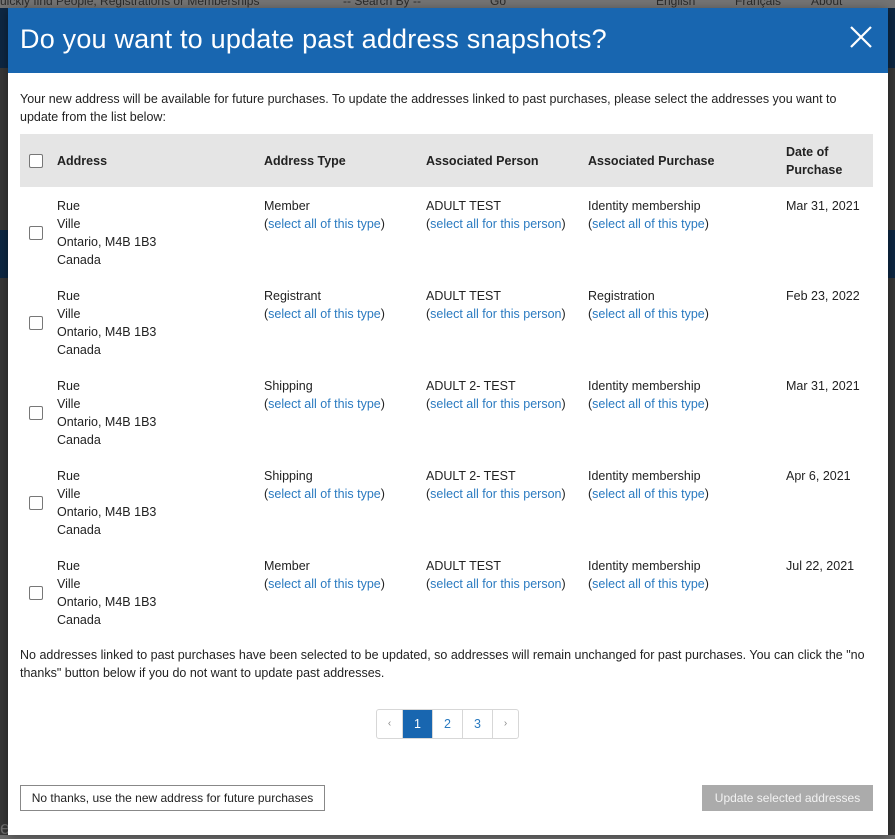 The height and width of the screenshot is (839, 895). I want to click on column-header-associated-purchase: Associated Purchase, so click(681, 160).